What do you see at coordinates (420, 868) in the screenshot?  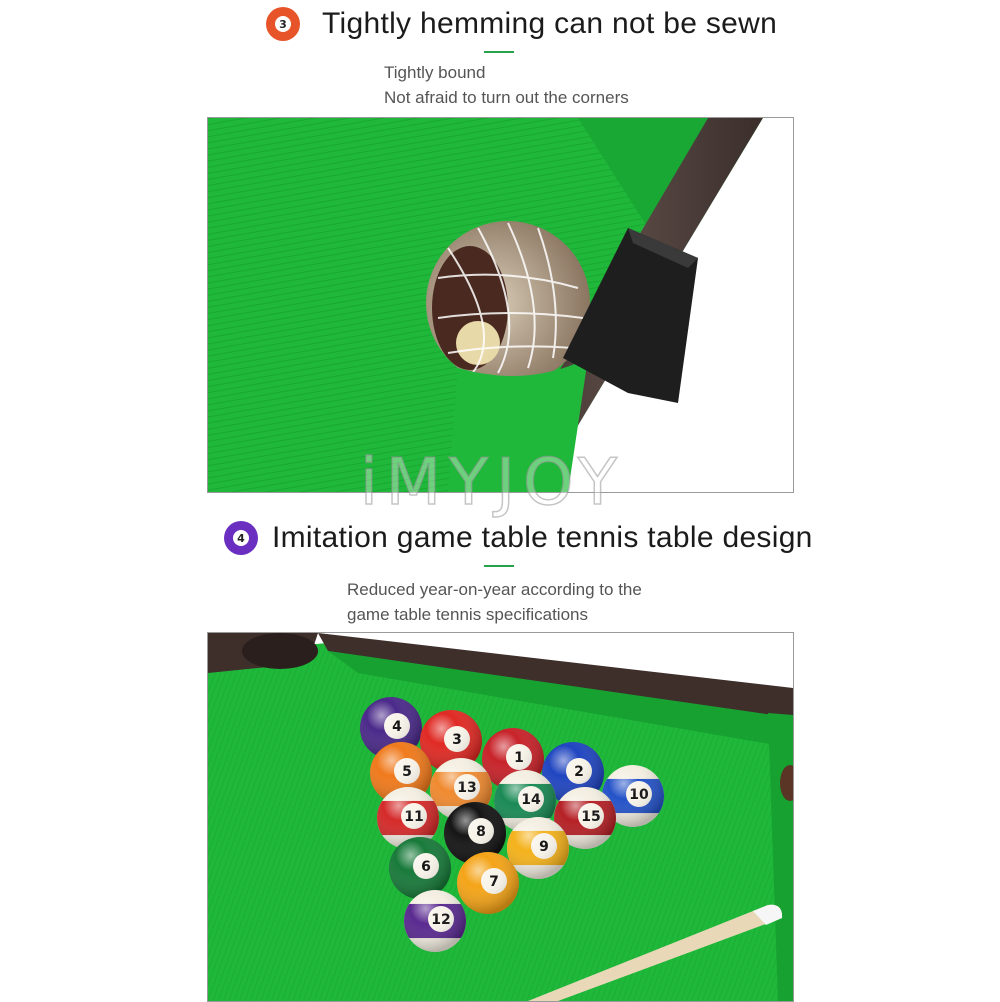 I see `ball-6: 6` at bounding box center [420, 868].